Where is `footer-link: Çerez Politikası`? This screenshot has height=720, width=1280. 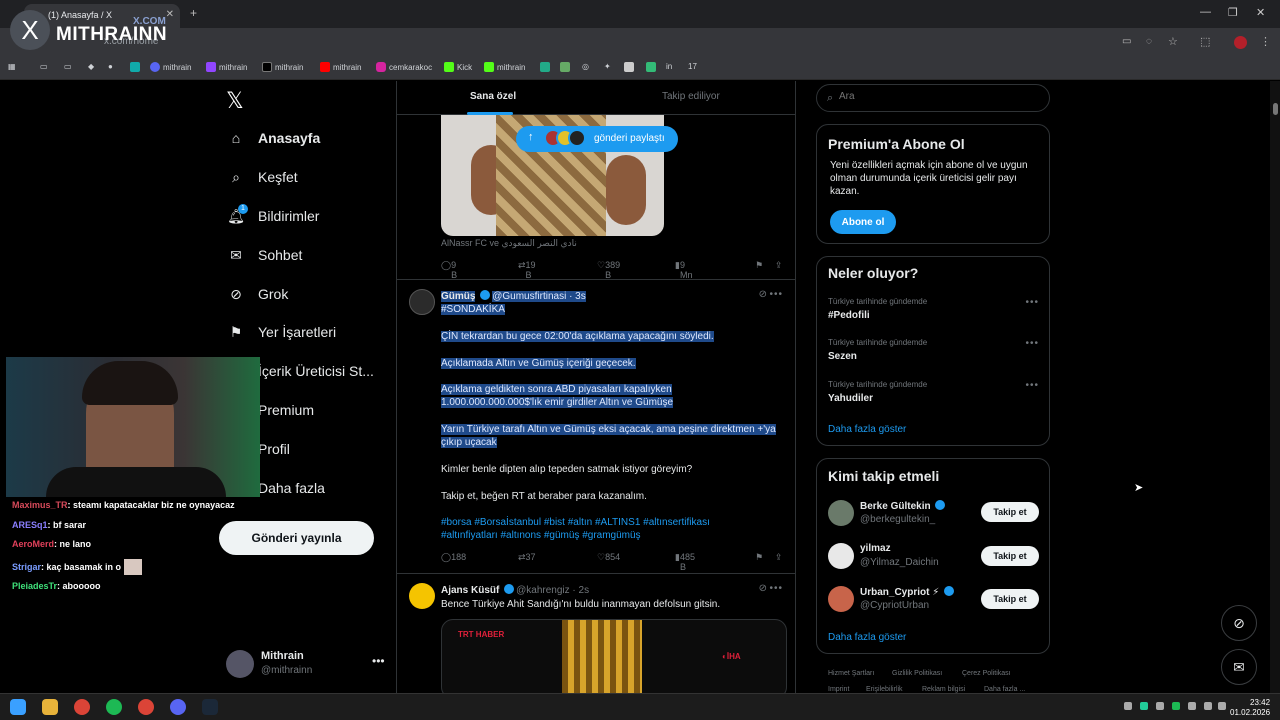 footer-link: Çerez Politikası is located at coordinates (986, 673).